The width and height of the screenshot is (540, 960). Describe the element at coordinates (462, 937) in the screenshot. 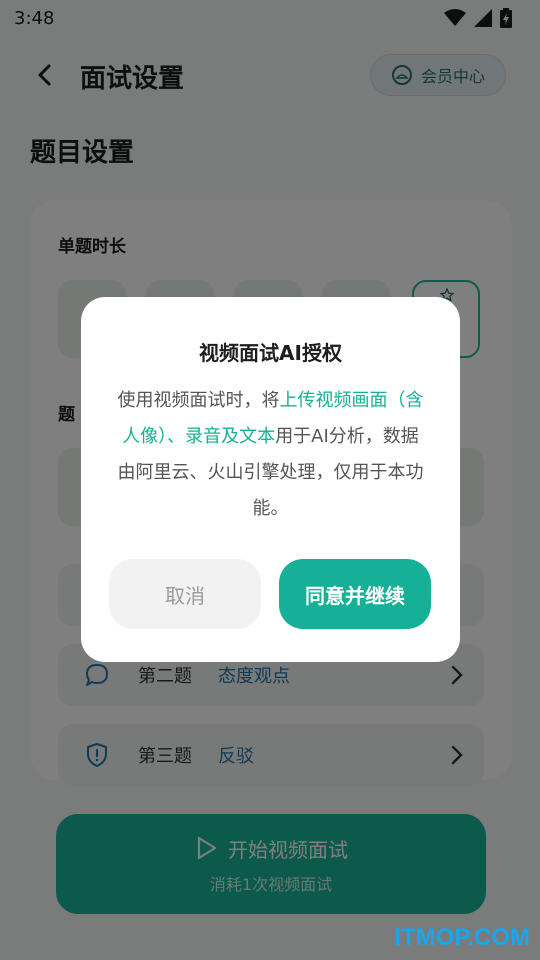

I see `watermark: ITMOP.COM` at that location.